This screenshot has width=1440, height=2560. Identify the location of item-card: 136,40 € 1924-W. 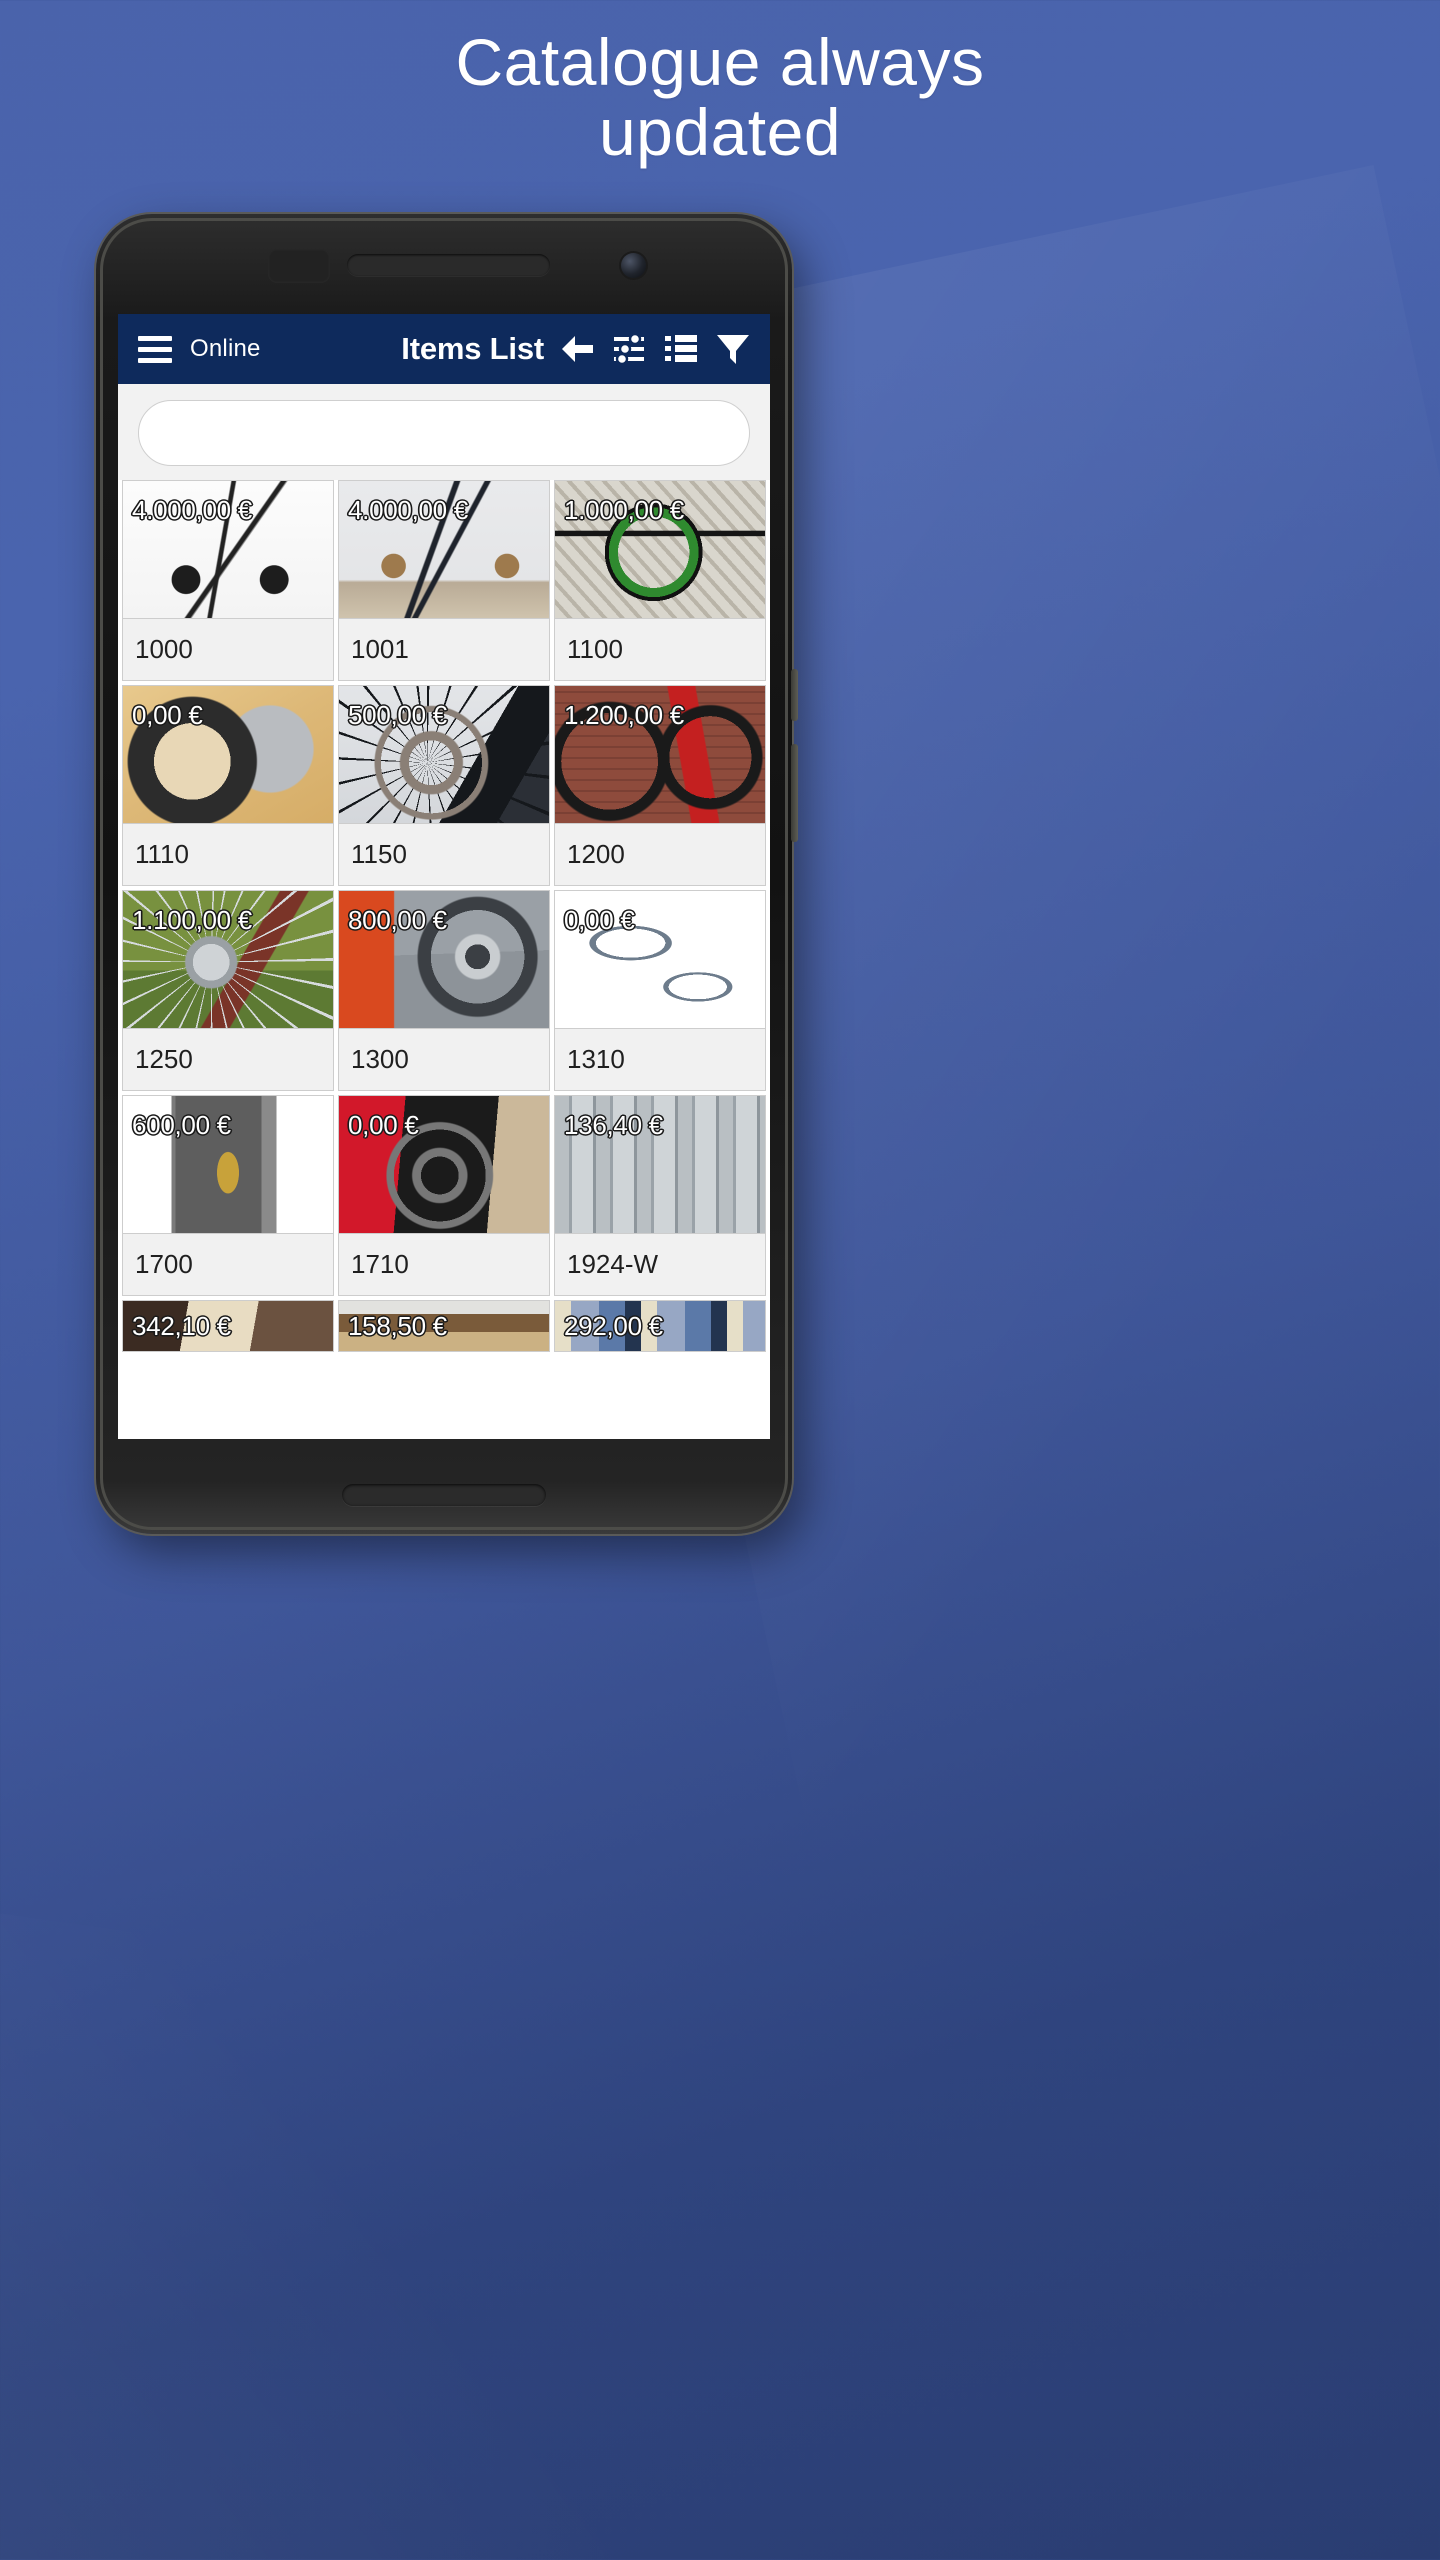
(660, 1195).